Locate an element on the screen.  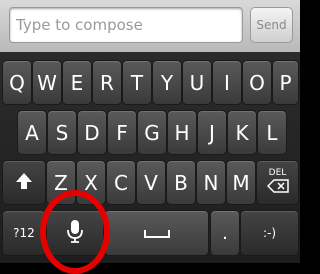
shift-arrow-icon is located at coordinates (24, 183).